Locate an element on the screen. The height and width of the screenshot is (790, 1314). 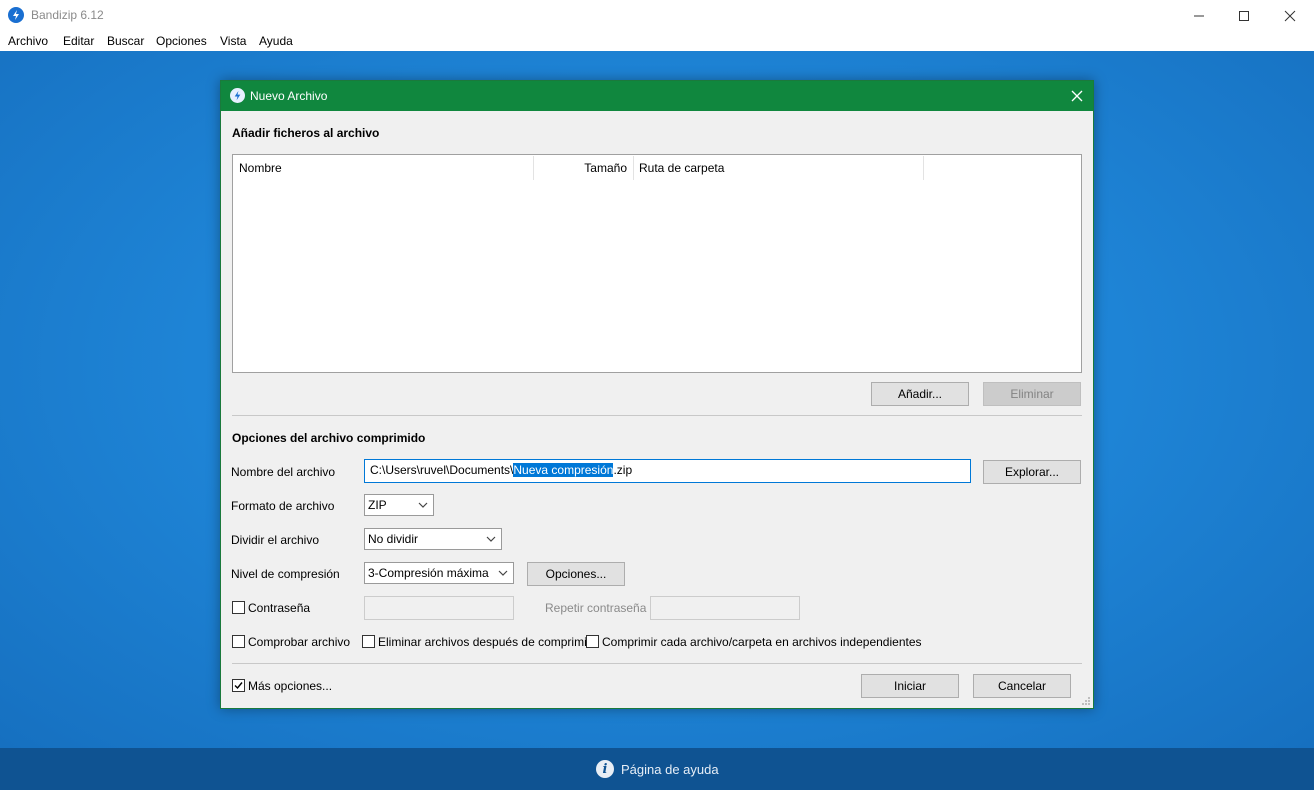
add-files-section-title: Añadir ficheros al archivo is located at coordinates (306, 133).